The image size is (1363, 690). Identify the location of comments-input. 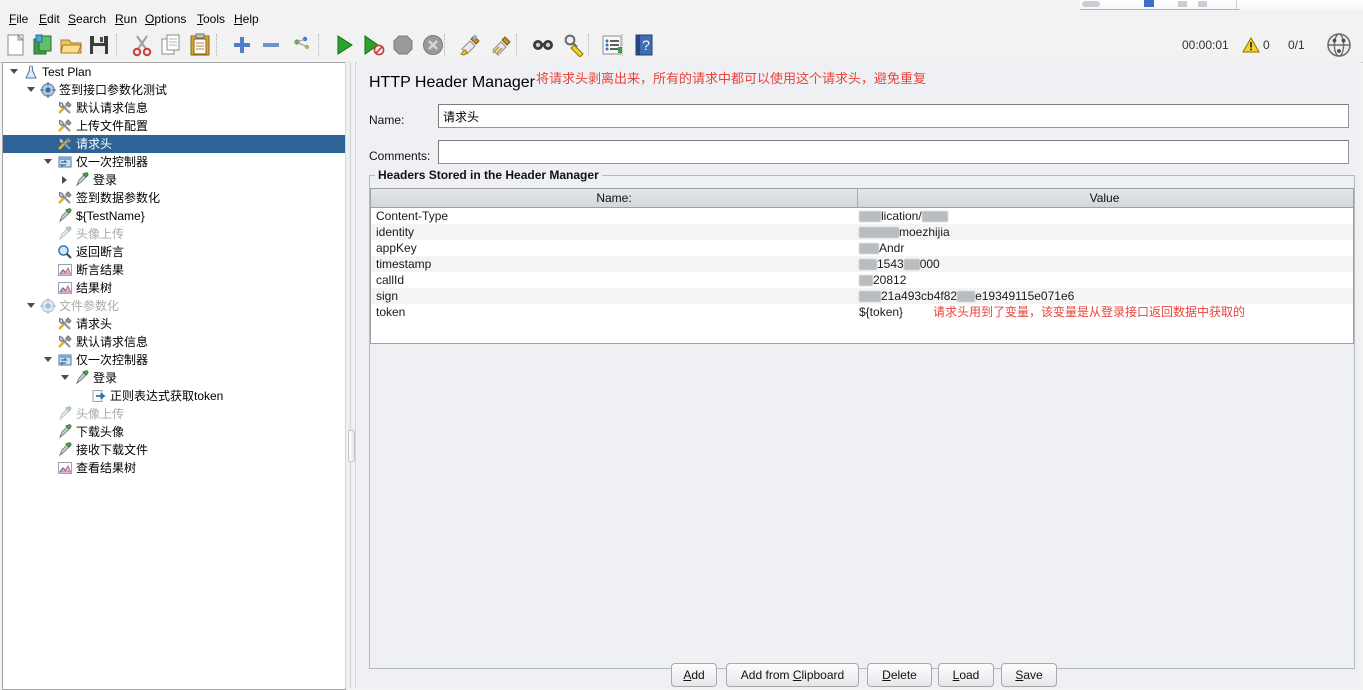
(893, 152).